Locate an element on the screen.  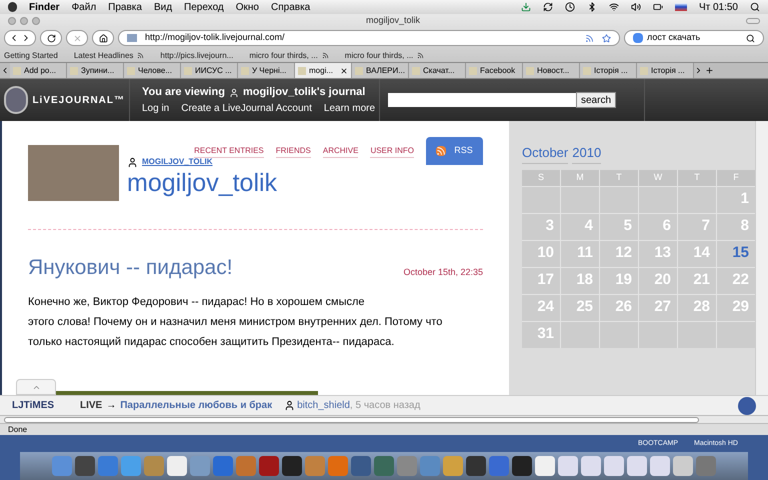
calendar-month-link: October is located at coordinates (545, 153).